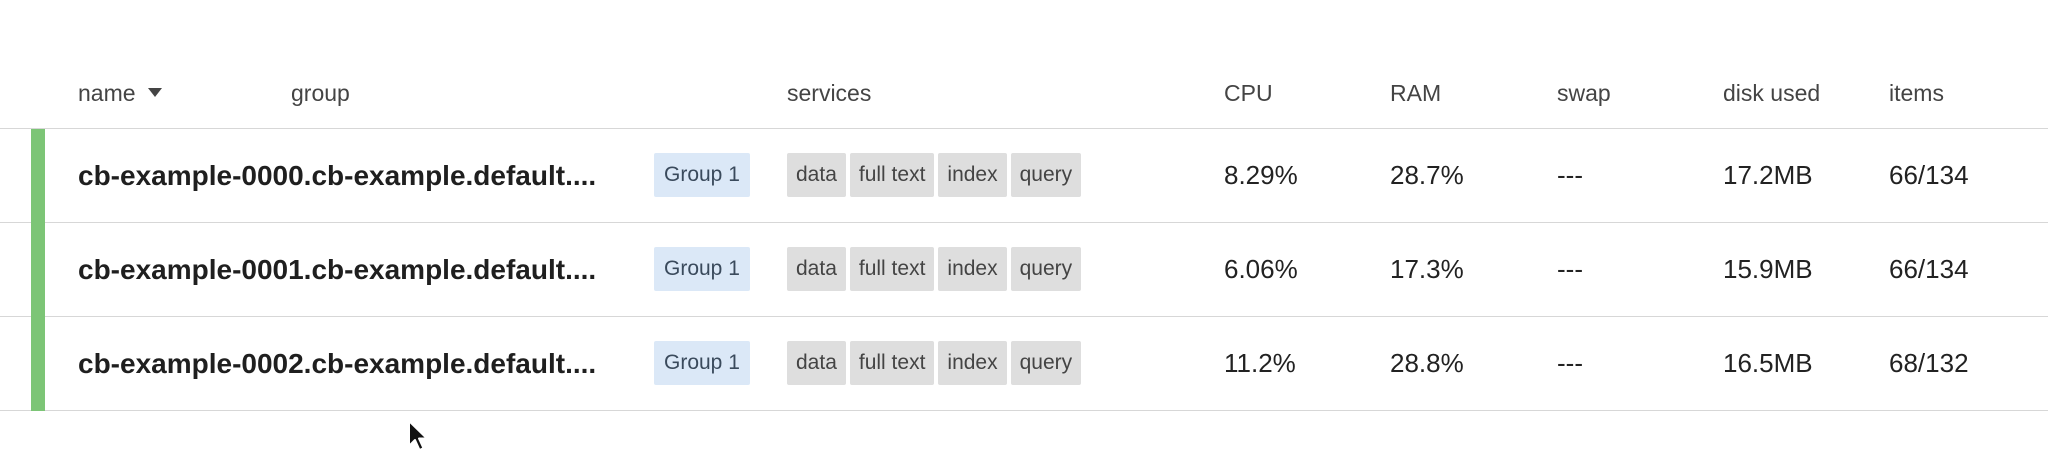 This screenshot has height=462, width=2048. What do you see at coordinates (154, 93) in the screenshot?
I see `sort-descending-icon` at bounding box center [154, 93].